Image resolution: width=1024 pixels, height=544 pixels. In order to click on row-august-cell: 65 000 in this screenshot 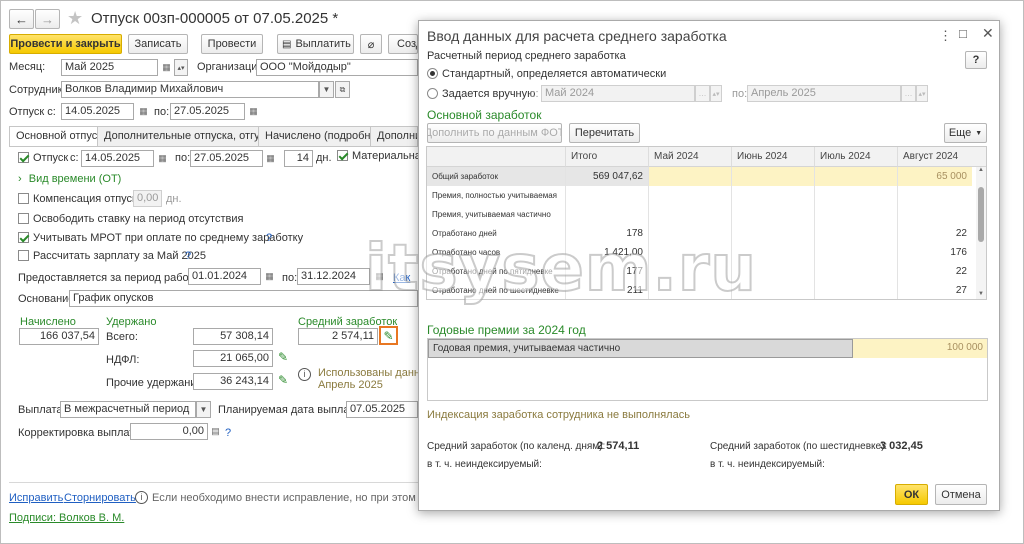, I will do `click(934, 176)`.